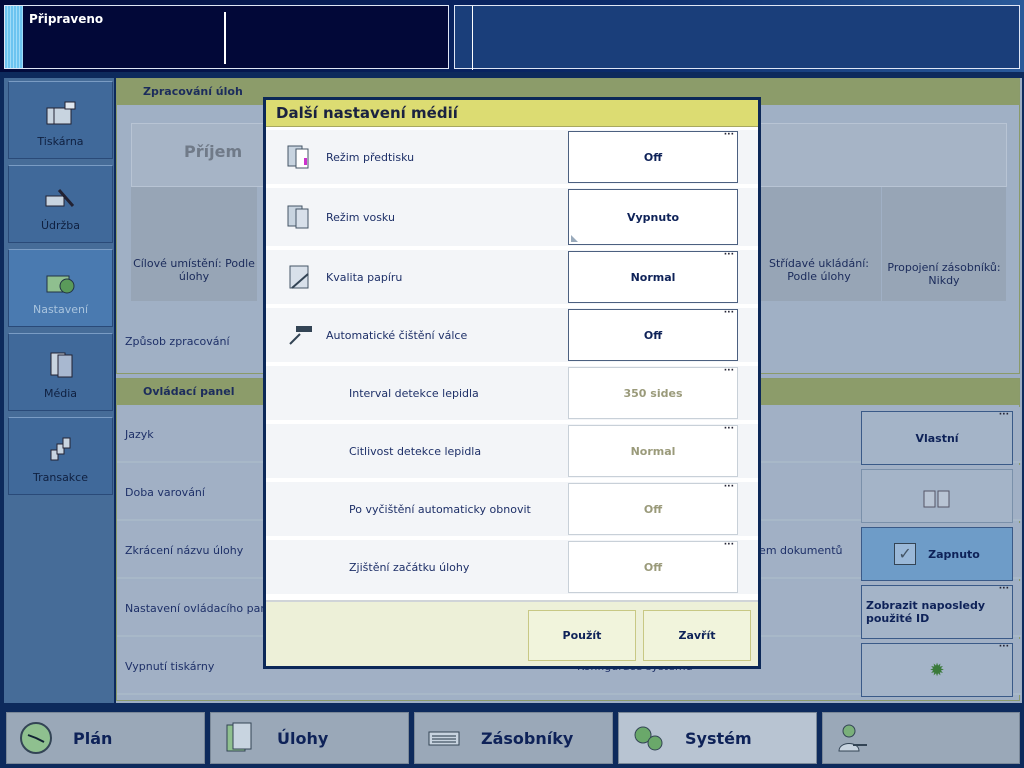 The height and width of the screenshot is (768, 1024). Describe the element at coordinates (60, 141) in the screenshot. I see `sidebar-item-label: Tiskárna` at that location.